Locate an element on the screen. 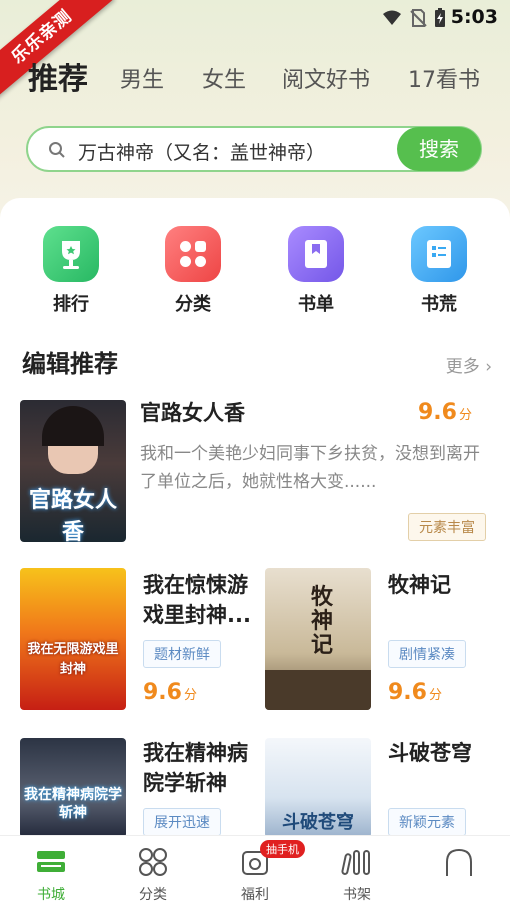  tab-yuewen: 阅文好书 is located at coordinates (326, 78).